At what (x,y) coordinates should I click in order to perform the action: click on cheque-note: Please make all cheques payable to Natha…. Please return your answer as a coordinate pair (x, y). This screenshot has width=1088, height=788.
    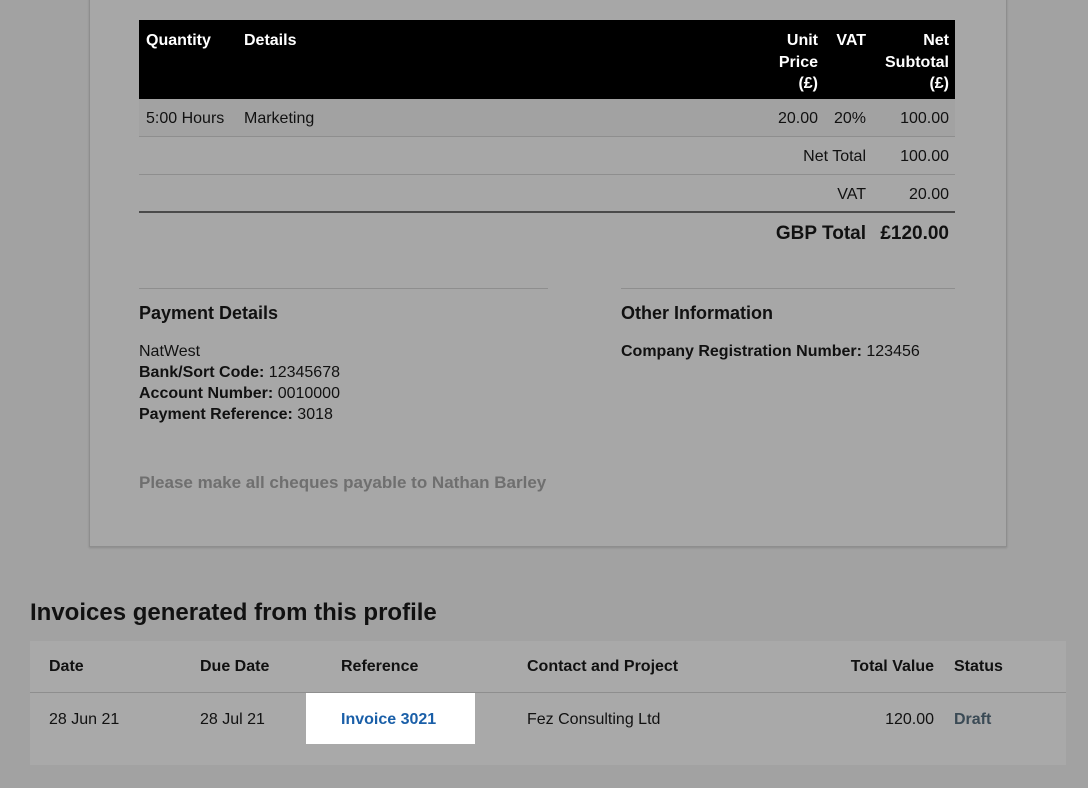
    Looking at the image, I should click on (343, 482).